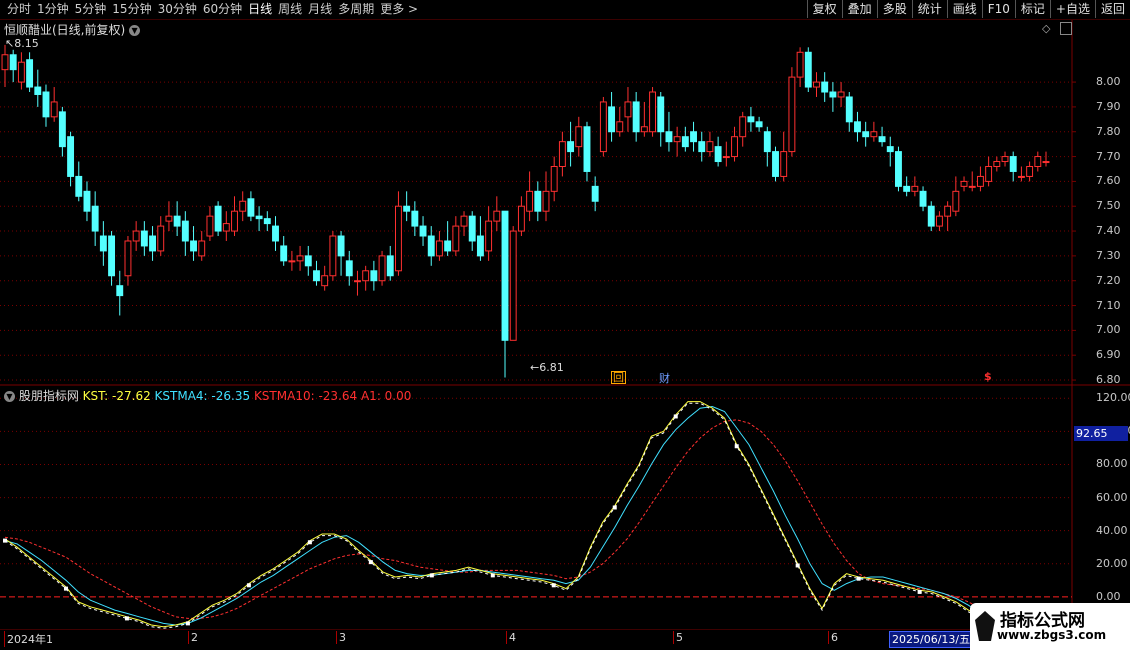 The height and width of the screenshot is (650, 1130). I want to click on action-button-0: 复权, so click(824, 9).